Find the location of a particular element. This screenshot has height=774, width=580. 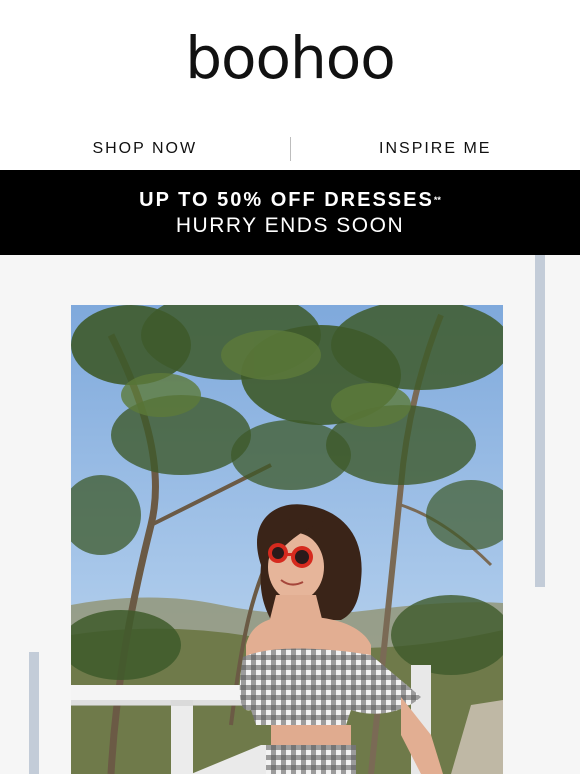

promo-headline-text: UP TO 50% OFF DRESSES is located at coordinates (286, 199).